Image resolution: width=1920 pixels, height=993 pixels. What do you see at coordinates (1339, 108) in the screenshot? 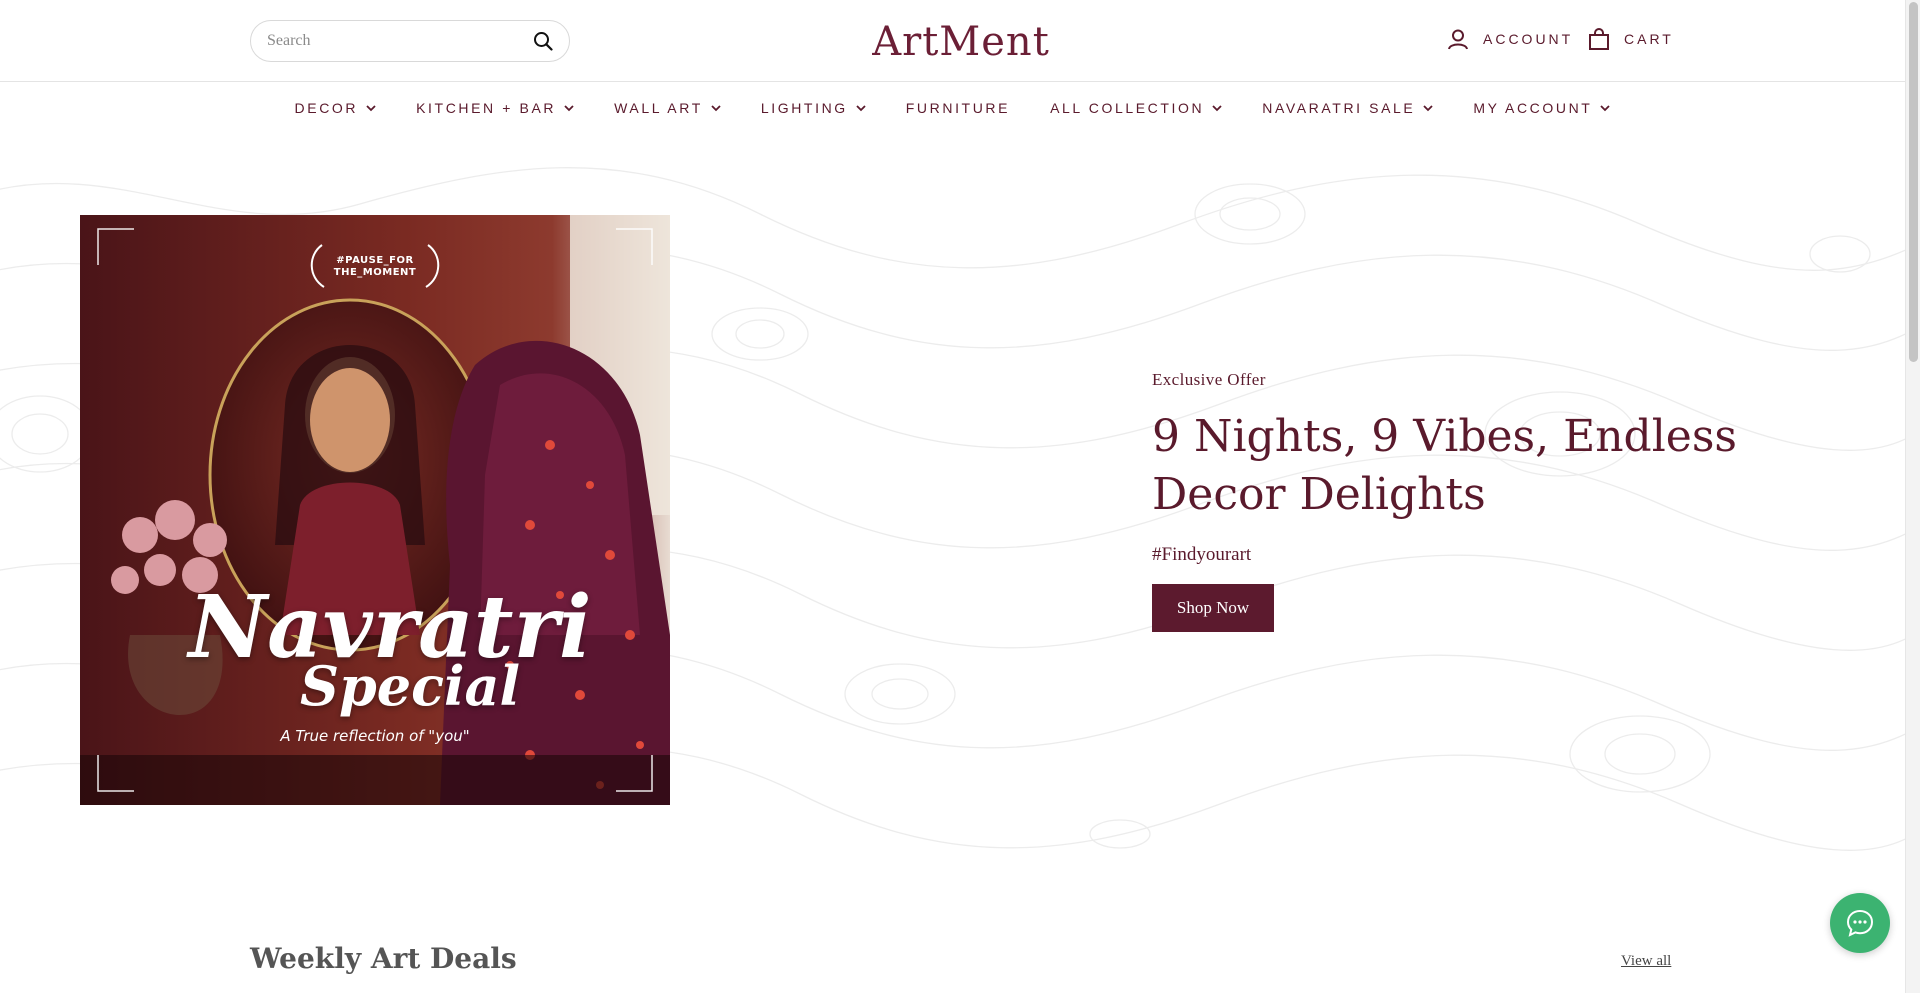
I see `nav-label: NAVARATRI SALE` at bounding box center [1339, 108].